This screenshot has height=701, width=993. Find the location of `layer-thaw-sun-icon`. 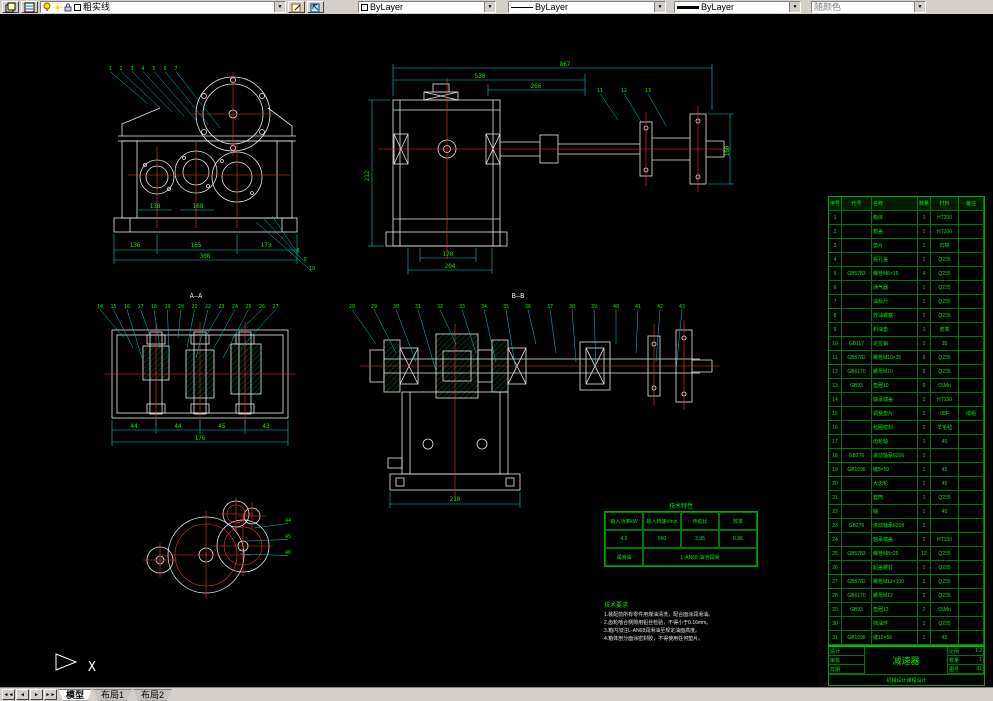

layer-thaw-sun-icon is located at coordinates (57, 7).